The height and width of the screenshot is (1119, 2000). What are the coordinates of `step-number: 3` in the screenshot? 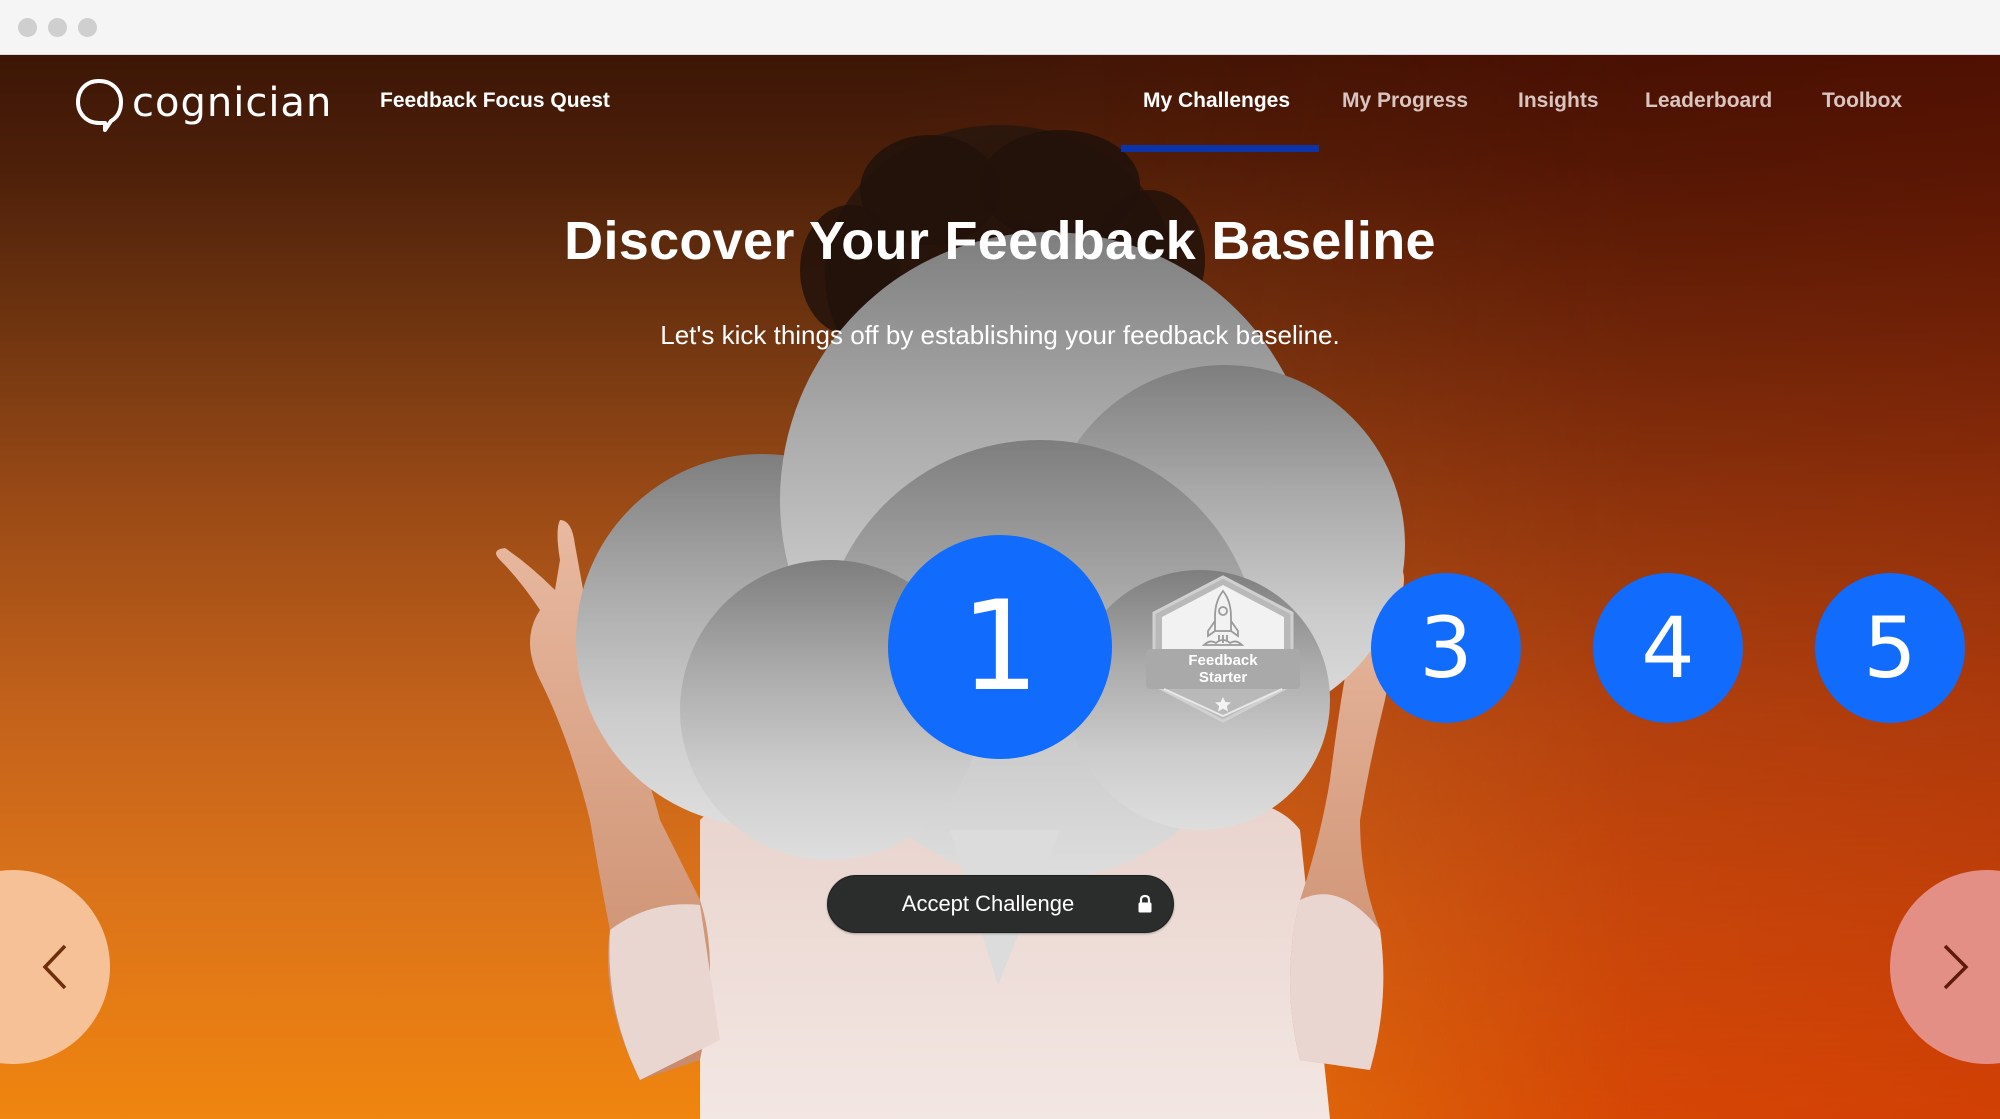 It's located at (1446, 648).